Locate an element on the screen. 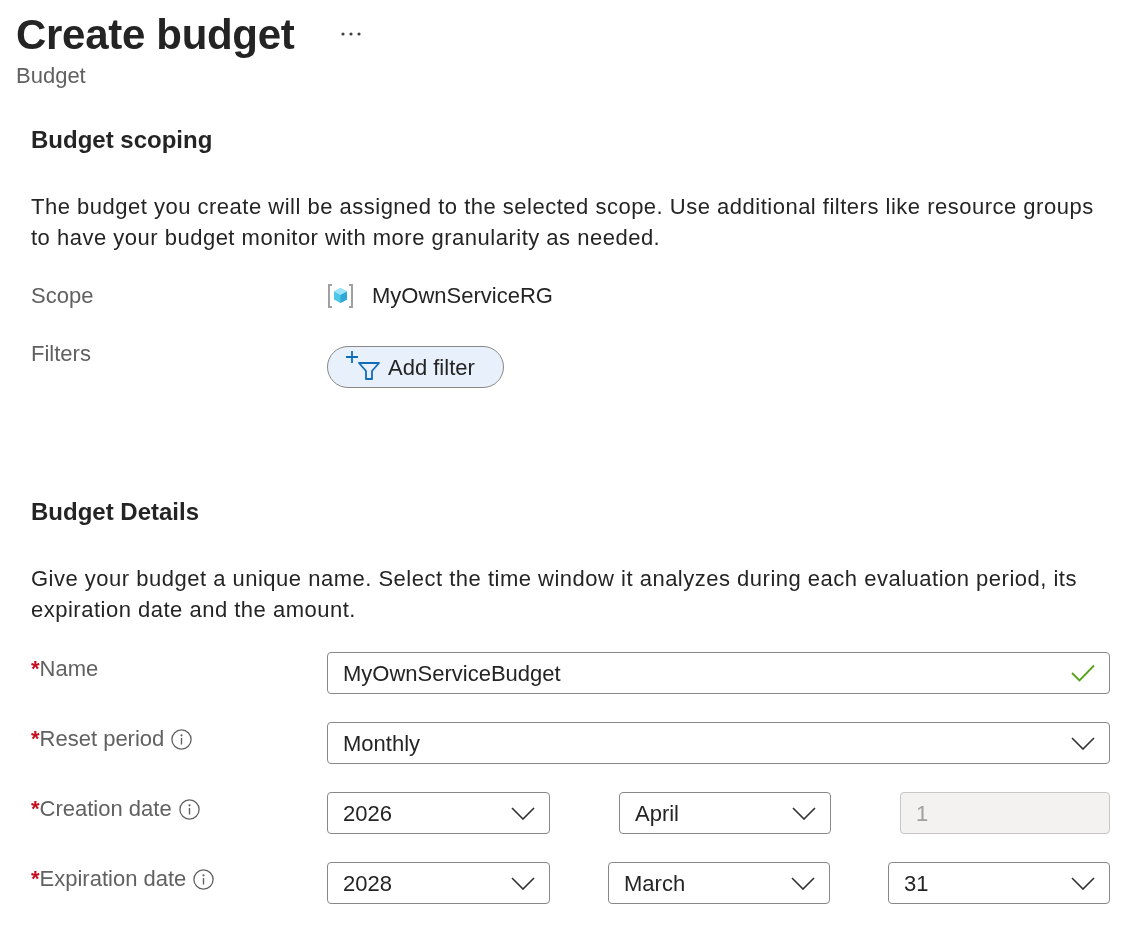 The height and width of the screenshot is (940, 1142). section-heading: Budget Details is located at coordinates (116, 512).